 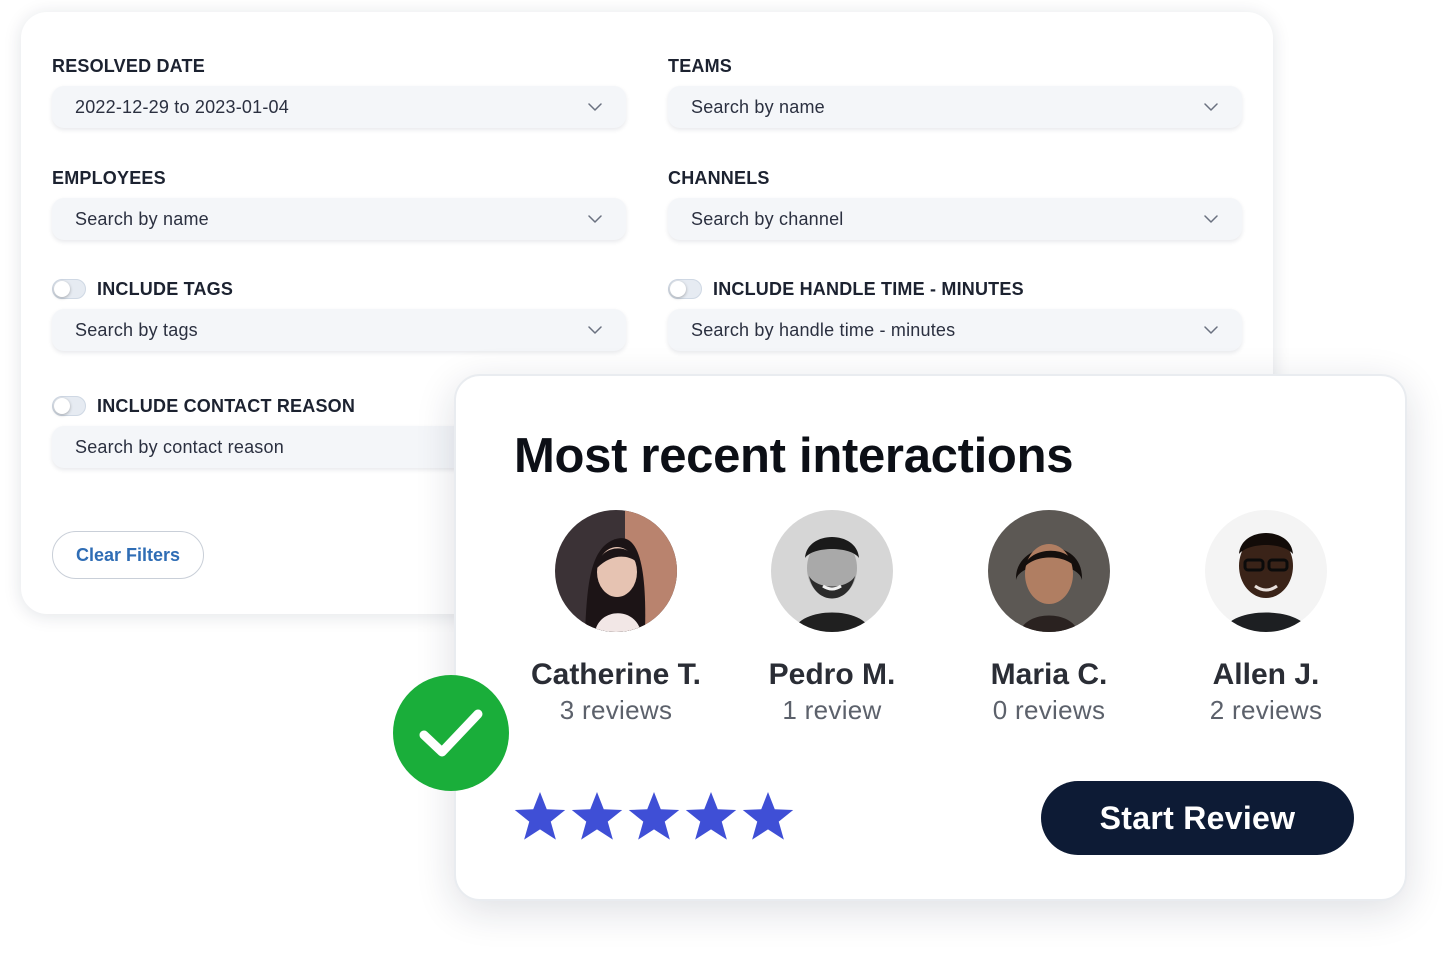 What do you see at coordinates (868, 289) in the screenshot?
I see `handle-time-label: INCLUDE HANDLE TIME - MINUTES` at bounding box center [868, 289].